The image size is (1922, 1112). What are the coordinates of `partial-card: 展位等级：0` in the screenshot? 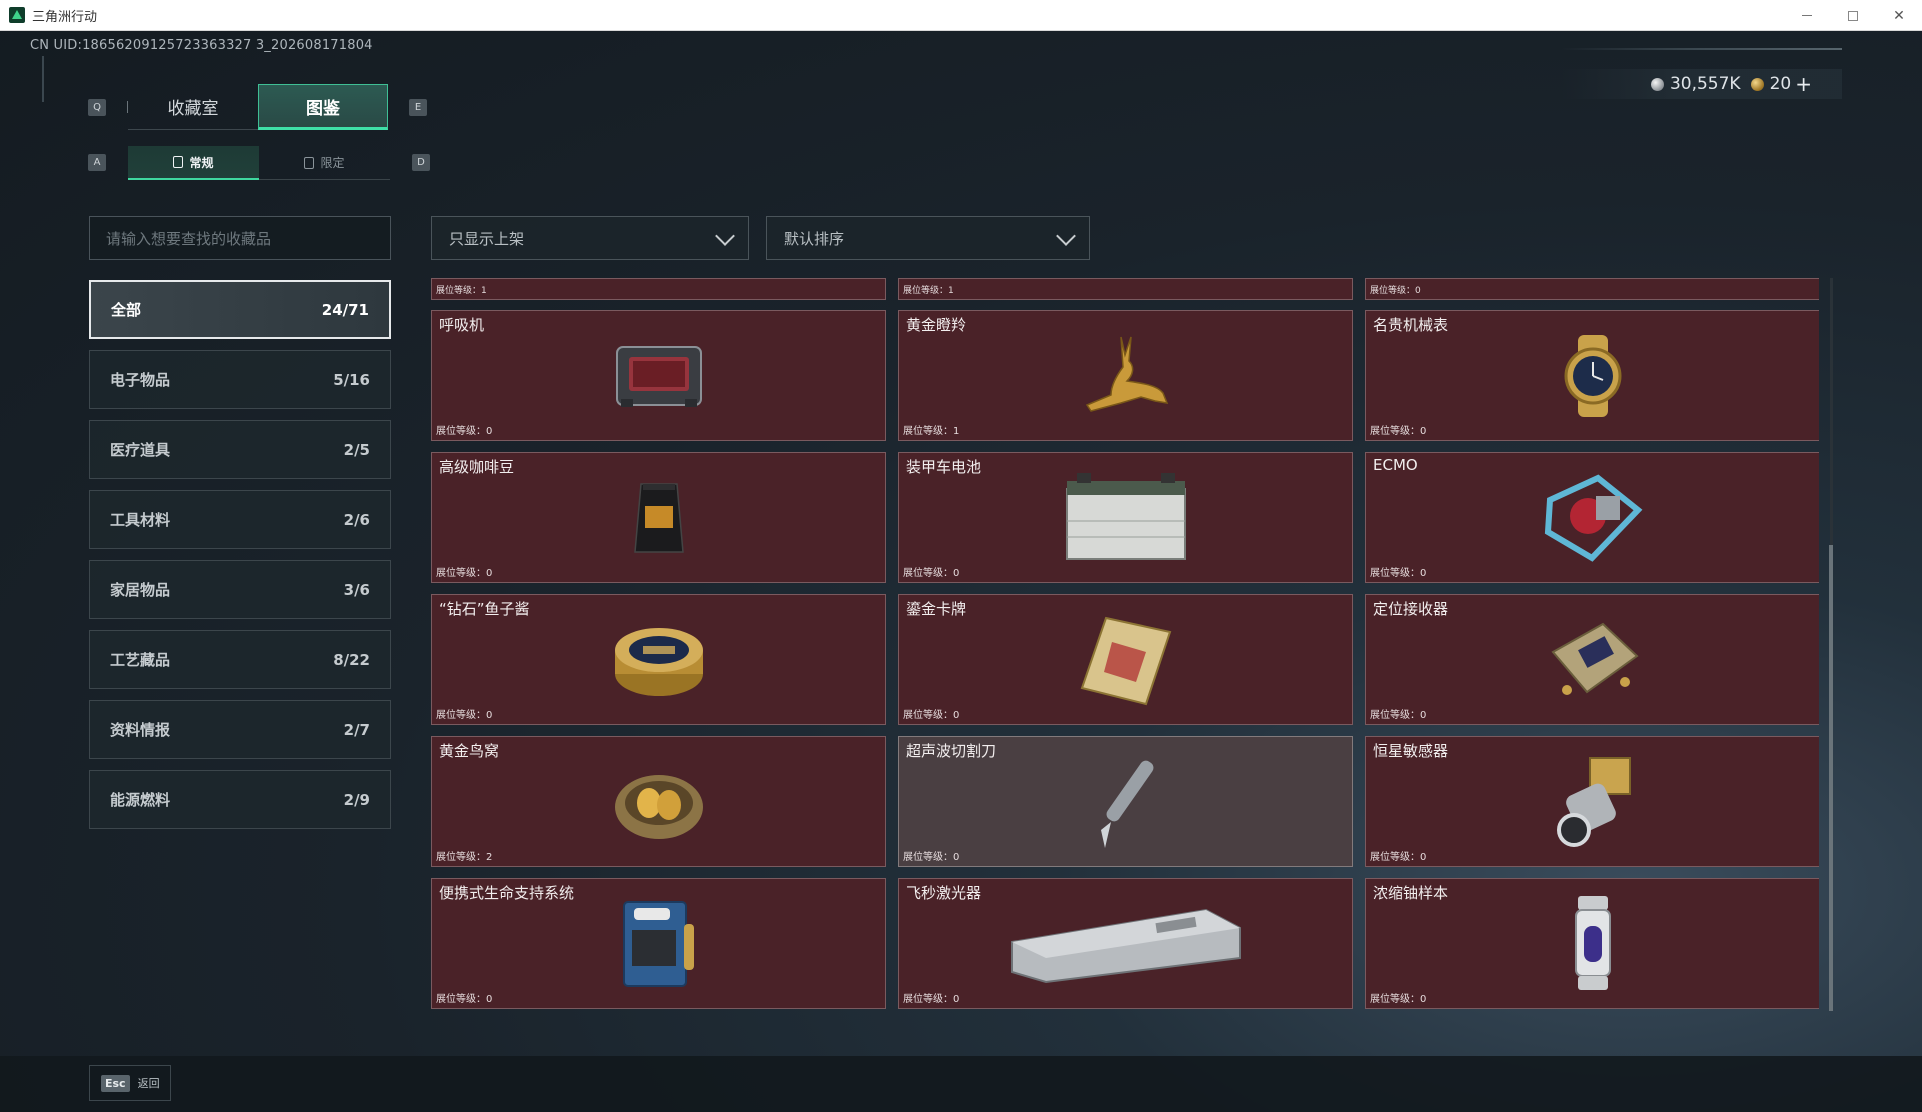 It's located at (1592, 289).